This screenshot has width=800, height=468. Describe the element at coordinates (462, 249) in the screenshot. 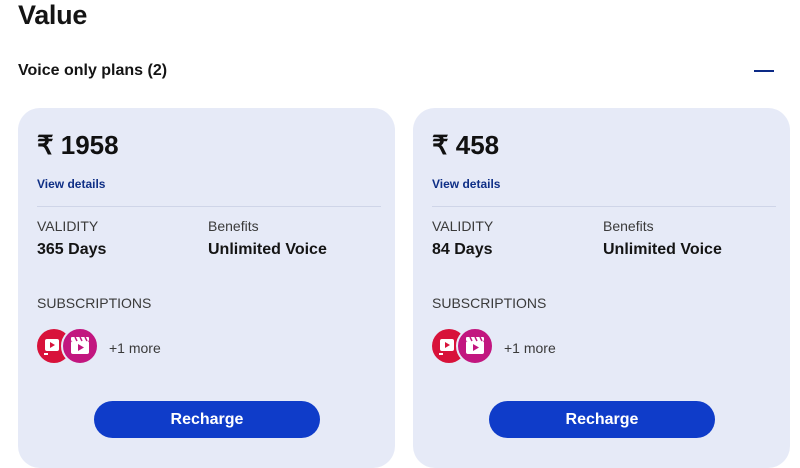

I see `validity-value: 84 Days` at that location.